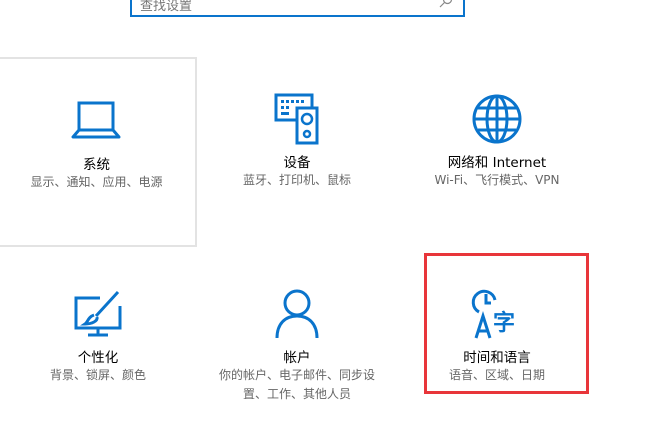  What do you see at coordinates (296, 180) in the screenshot?
I see `tile-subtitle: 蓝牙、打印机、鼠标` at bounding box center [296, 180].